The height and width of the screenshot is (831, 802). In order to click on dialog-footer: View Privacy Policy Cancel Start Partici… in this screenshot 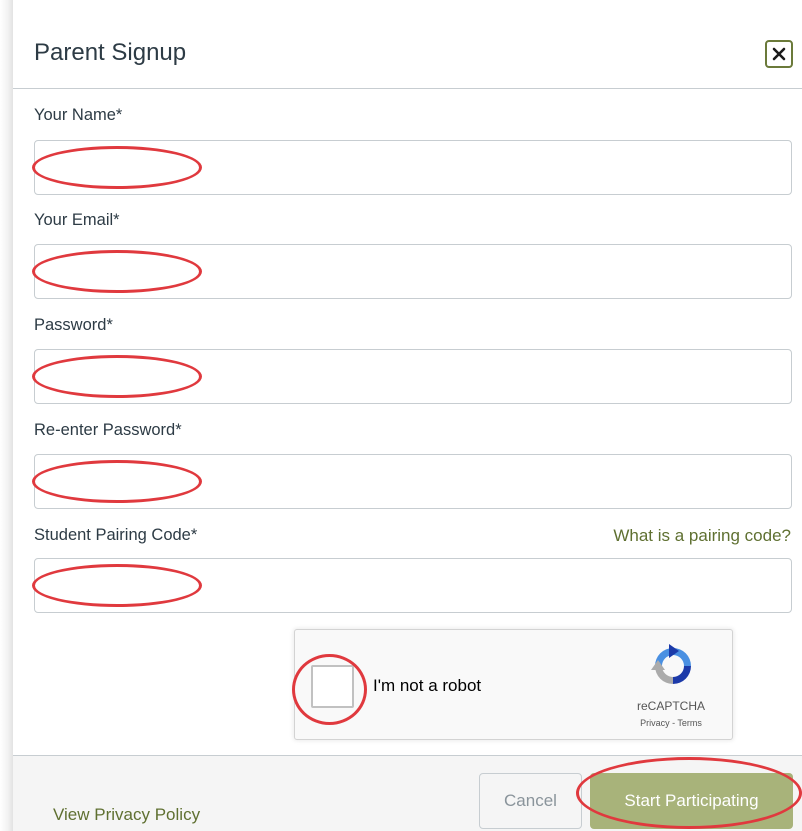, I will do `click(407, 793)`.